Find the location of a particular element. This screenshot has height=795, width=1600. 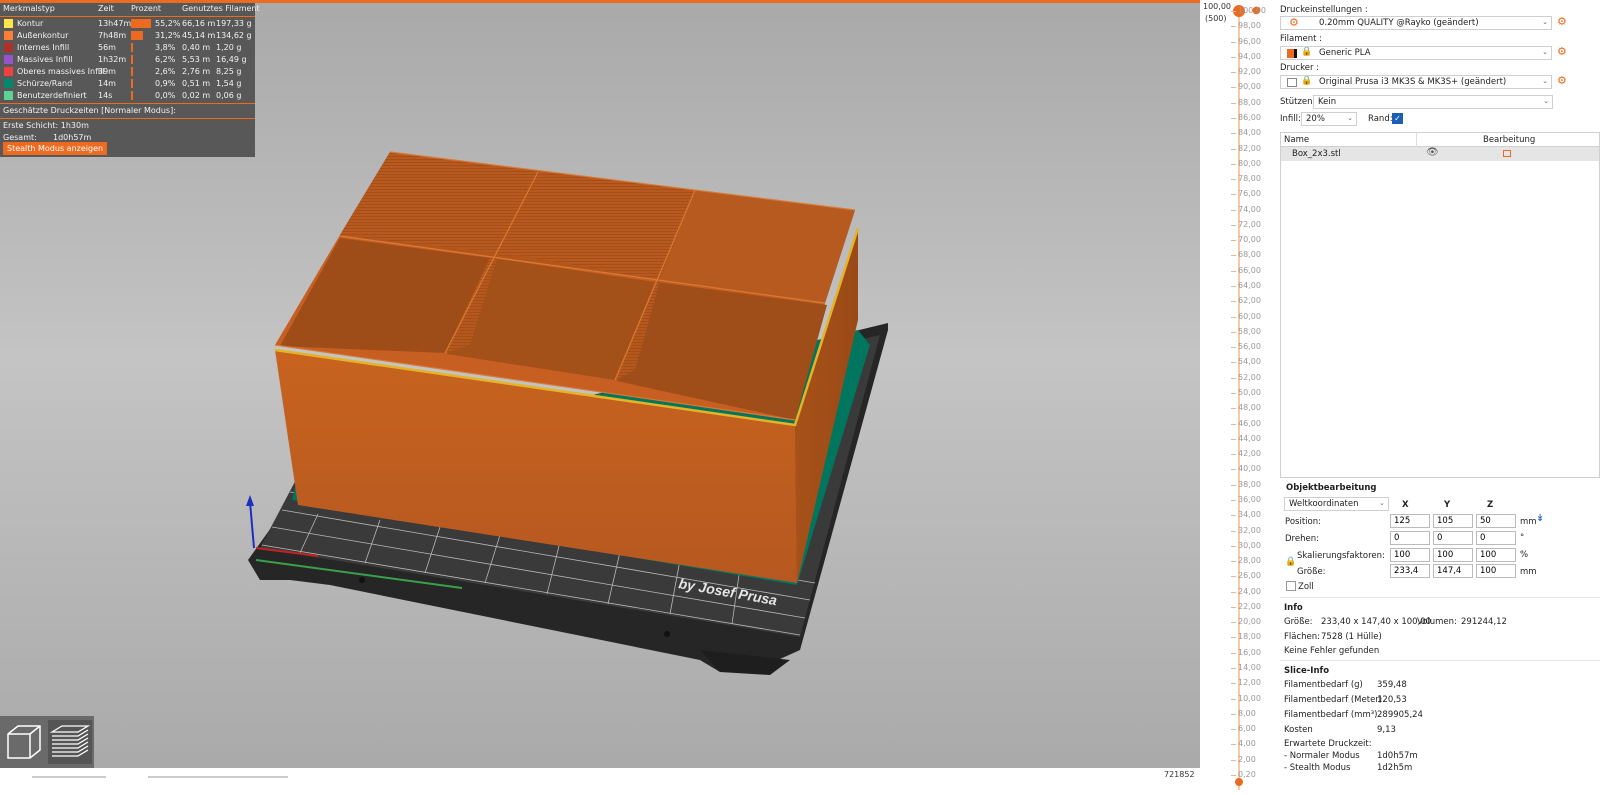

slider-lower-thumb is located at coordinates (1239, 782).